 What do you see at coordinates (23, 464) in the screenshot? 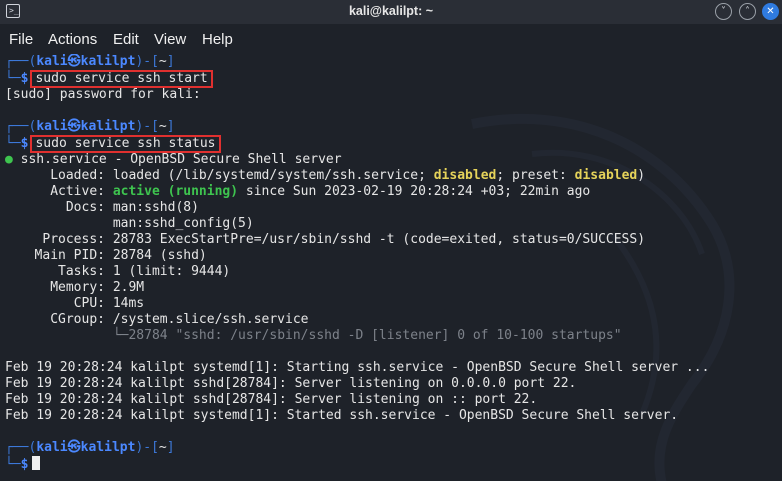
I see `command-line-3: └─$` at bounding box center [23, 464].